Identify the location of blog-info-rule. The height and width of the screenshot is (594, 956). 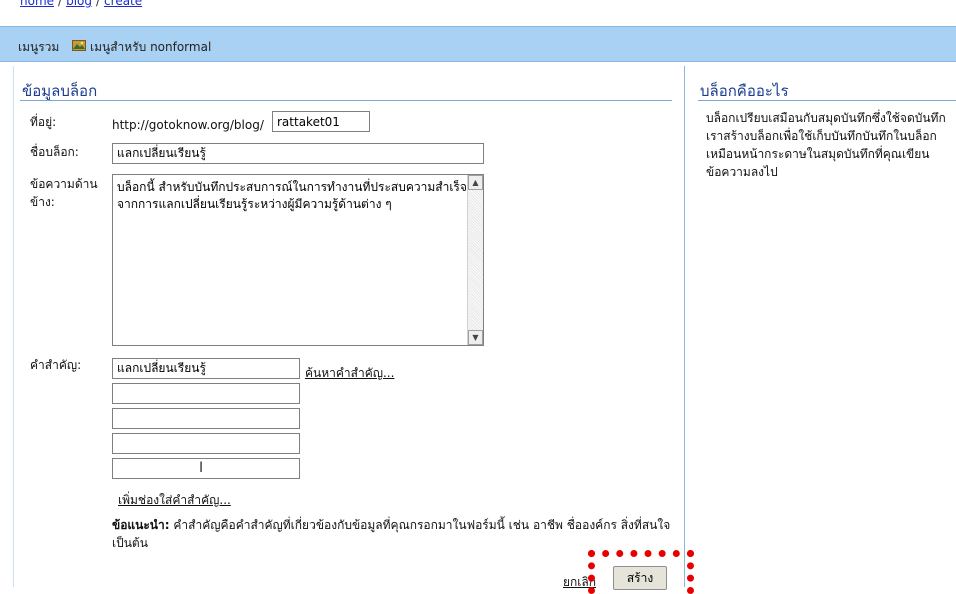
(346, 100).